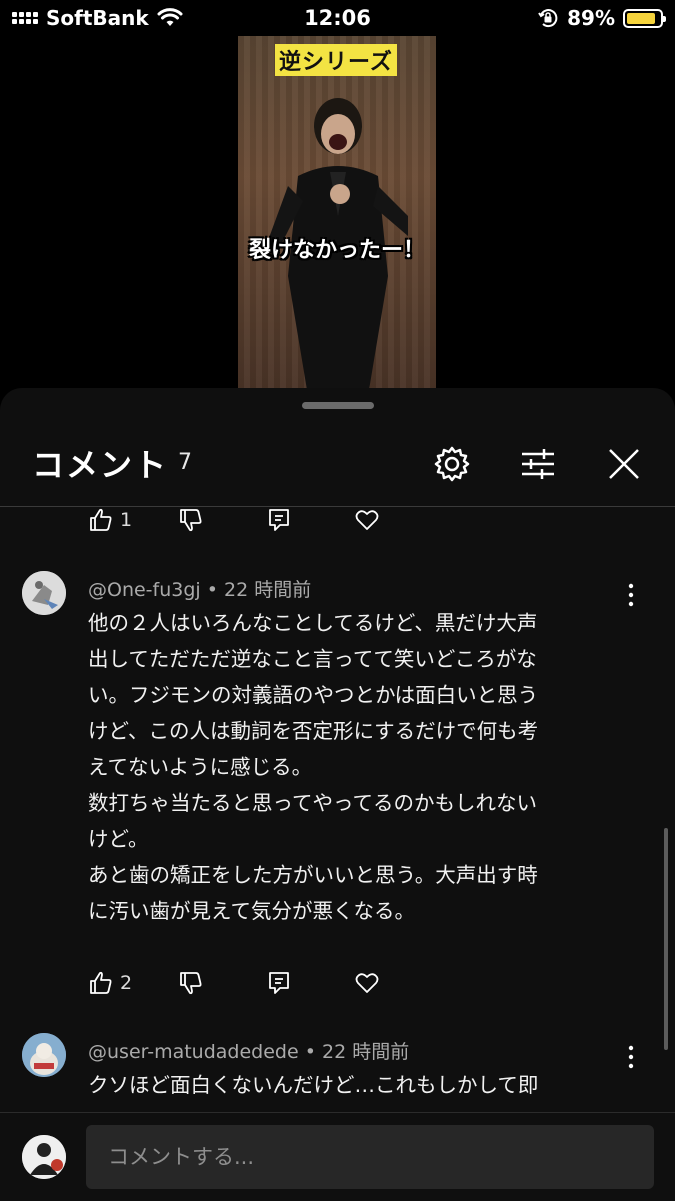 This screenshot has width=675, height=1201. What do you see at coordinates (338, 405) in the screenshot?
I see `drag-handle` at bounding box center [338, 405].